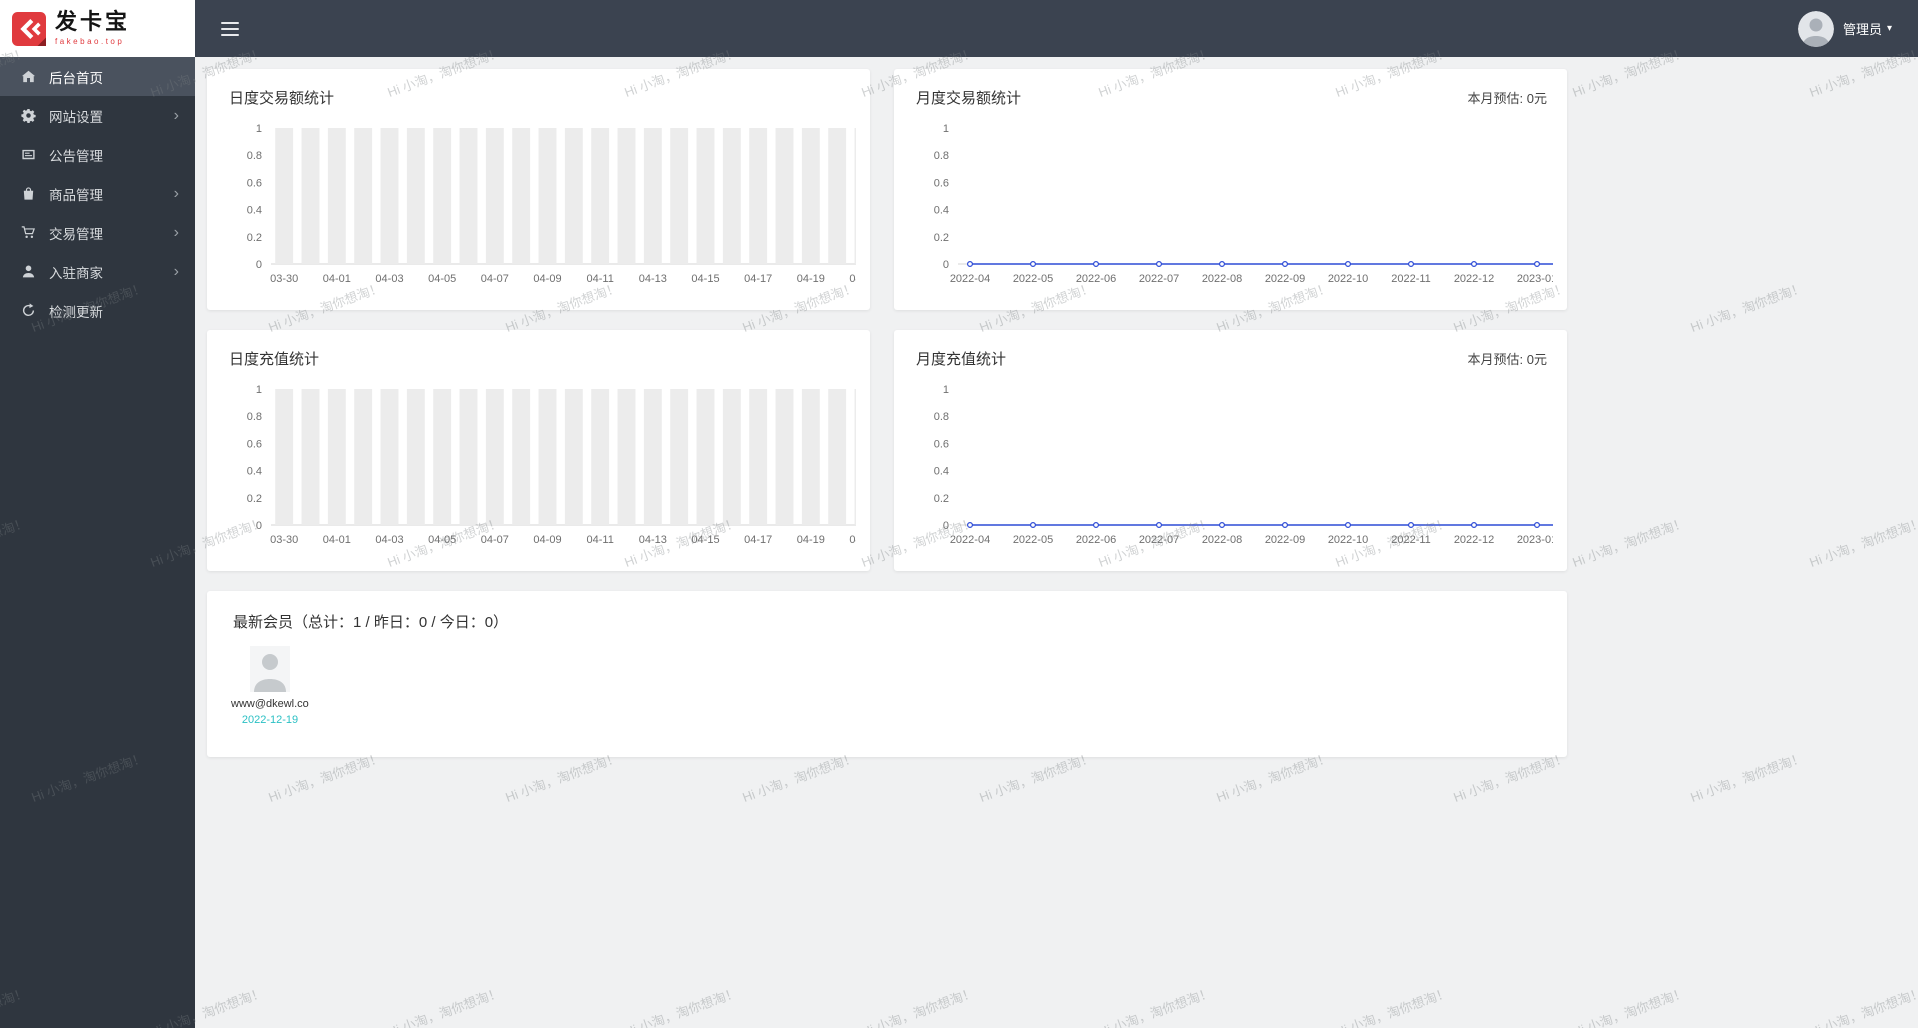 The image size is (1918, 1028). What do you see at coordinates (274, 359) in the screenshot?
I see `chart-title-daily-recharge: 日度充值统计` at bounding box center [274, 359].